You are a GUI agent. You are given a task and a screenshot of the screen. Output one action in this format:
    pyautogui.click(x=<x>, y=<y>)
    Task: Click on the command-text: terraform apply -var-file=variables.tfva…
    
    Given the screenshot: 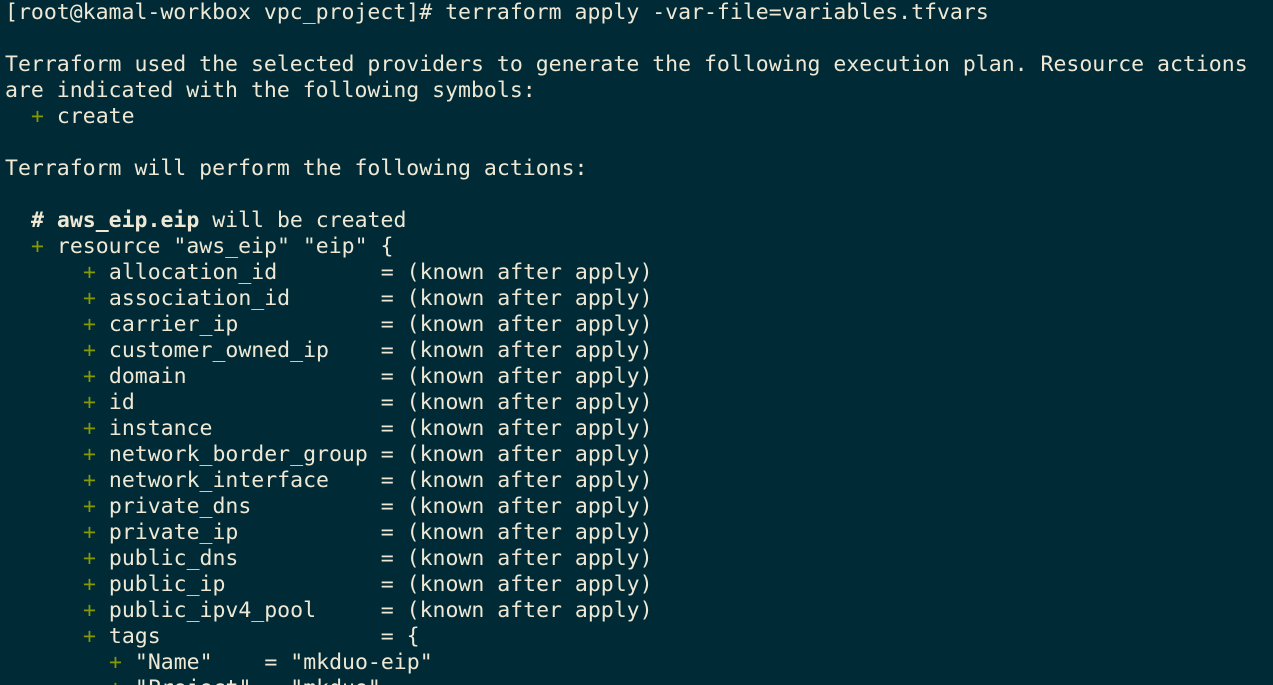 What is the action you would take?
    pyautogui.click(x=717, y=12)
    